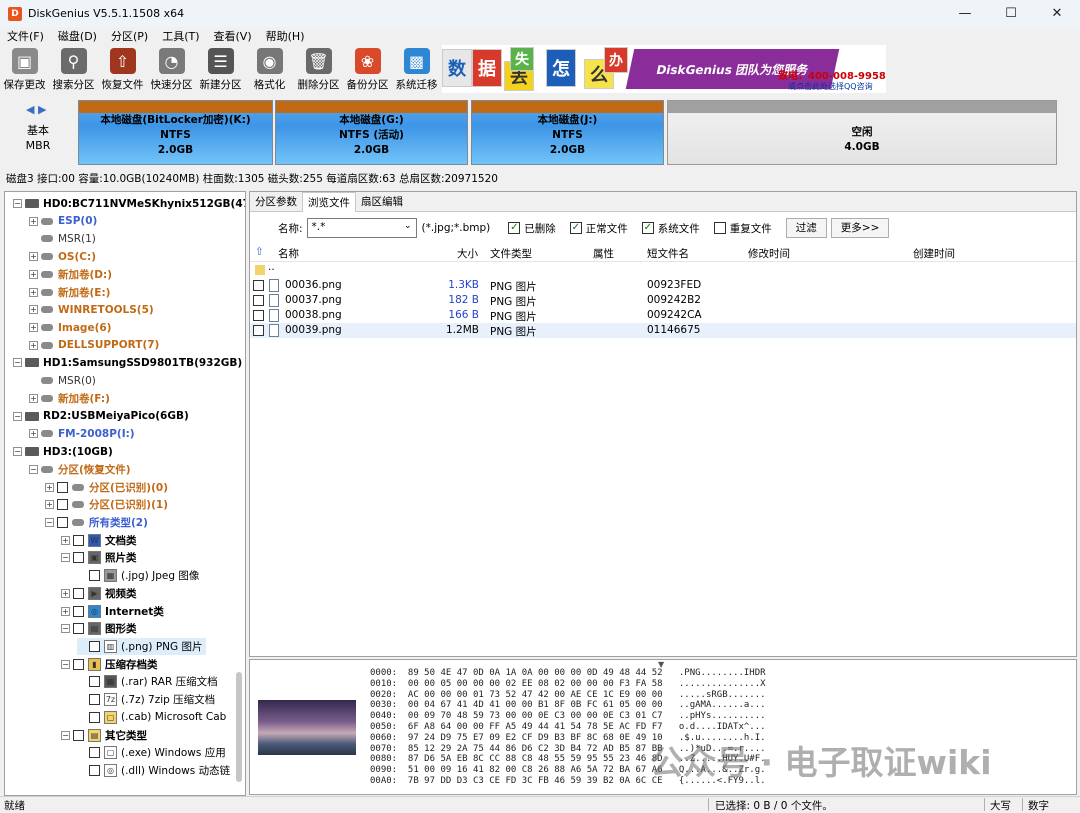  Describe the element at coordinates (91, 309) in the screenshot. I see `tree-item-winretools-partition: + WINRETOOLS(5)` at that location.